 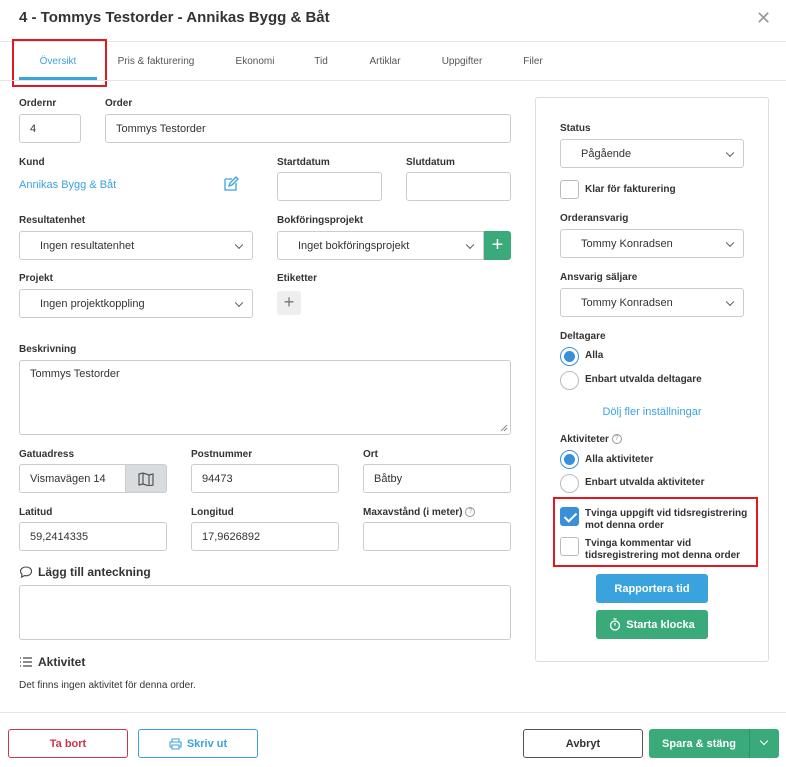 I want to click on save-options-dropdown, so click(x=764, y=743).